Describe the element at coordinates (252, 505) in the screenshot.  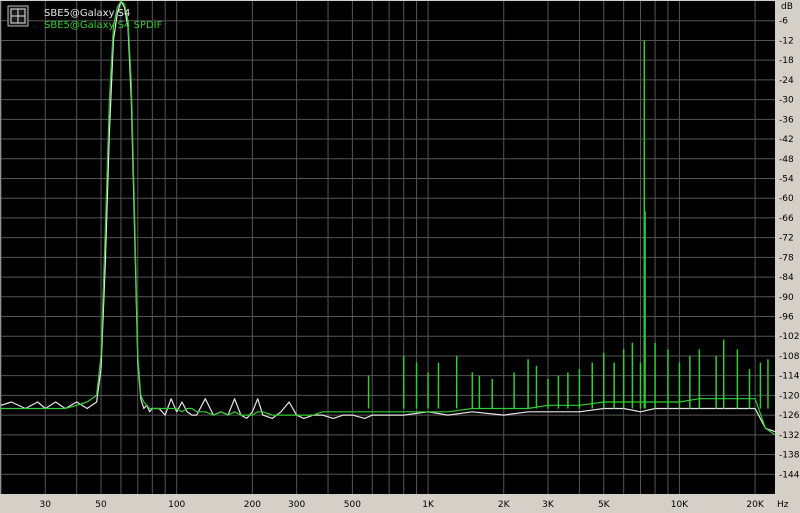
I see `x-tick-label: 200` at that location.